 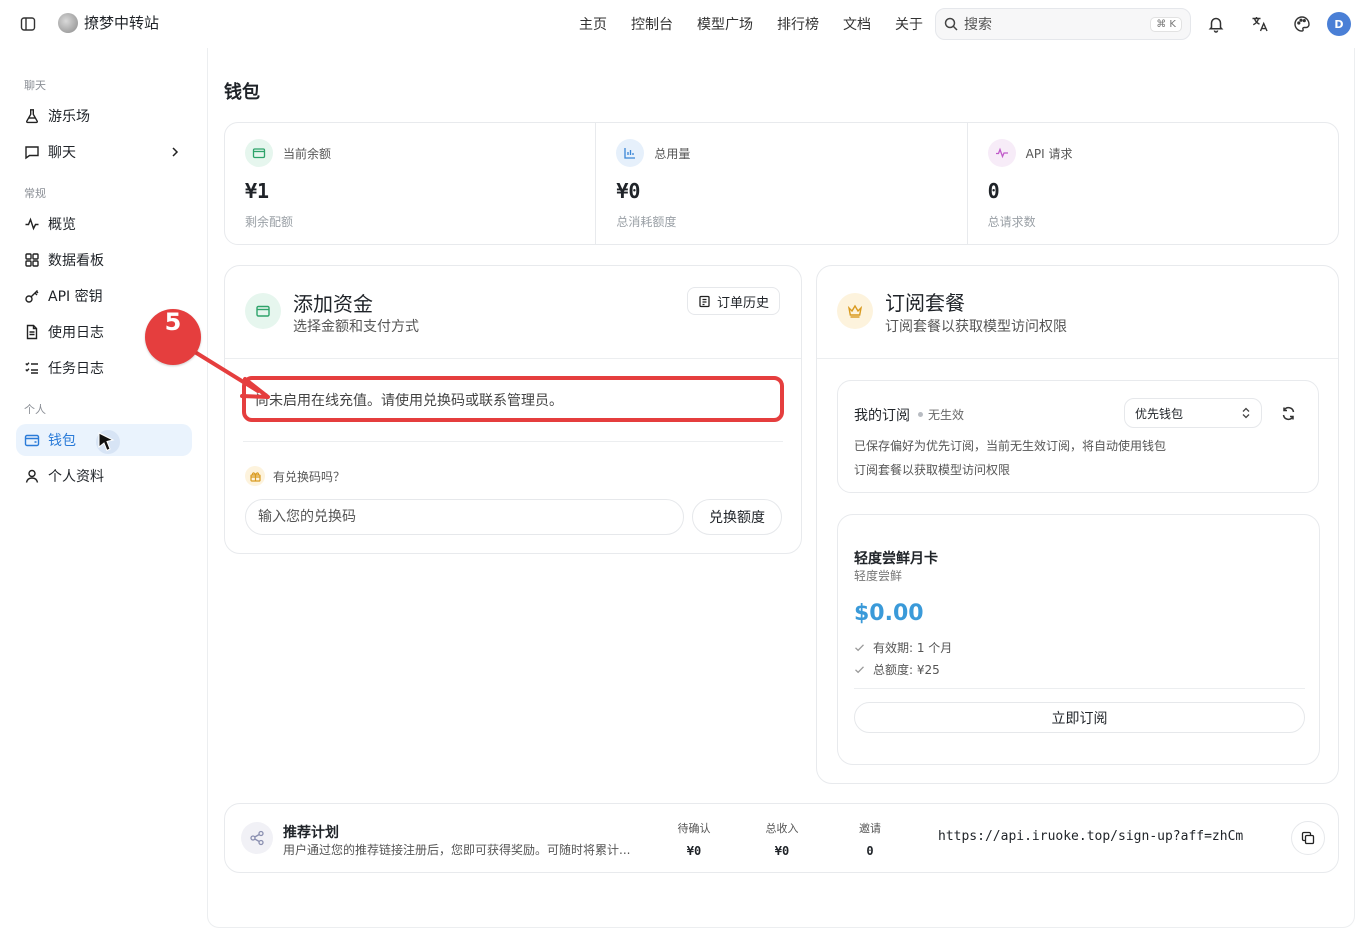 I want to click on sidebar-item-label: 聊天, so click(x=62, y=153).